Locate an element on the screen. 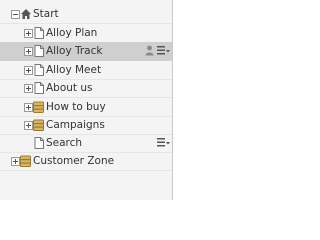  tree-node-alloy-plan: Alloy Plan is located at coordinates (86, 33).